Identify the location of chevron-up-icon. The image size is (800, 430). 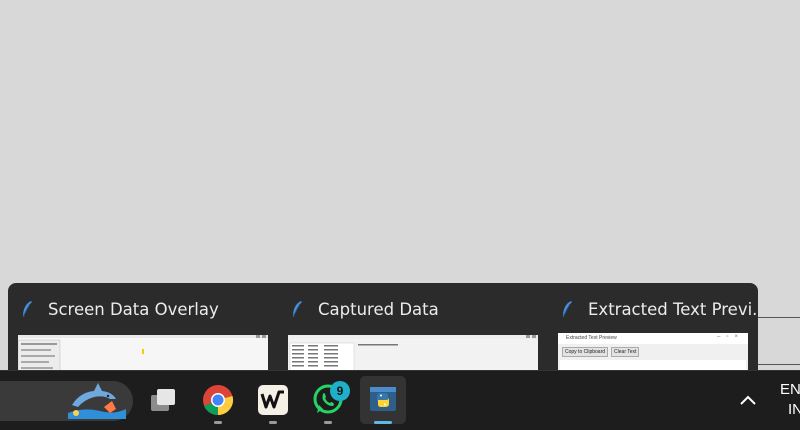
(748, 401).